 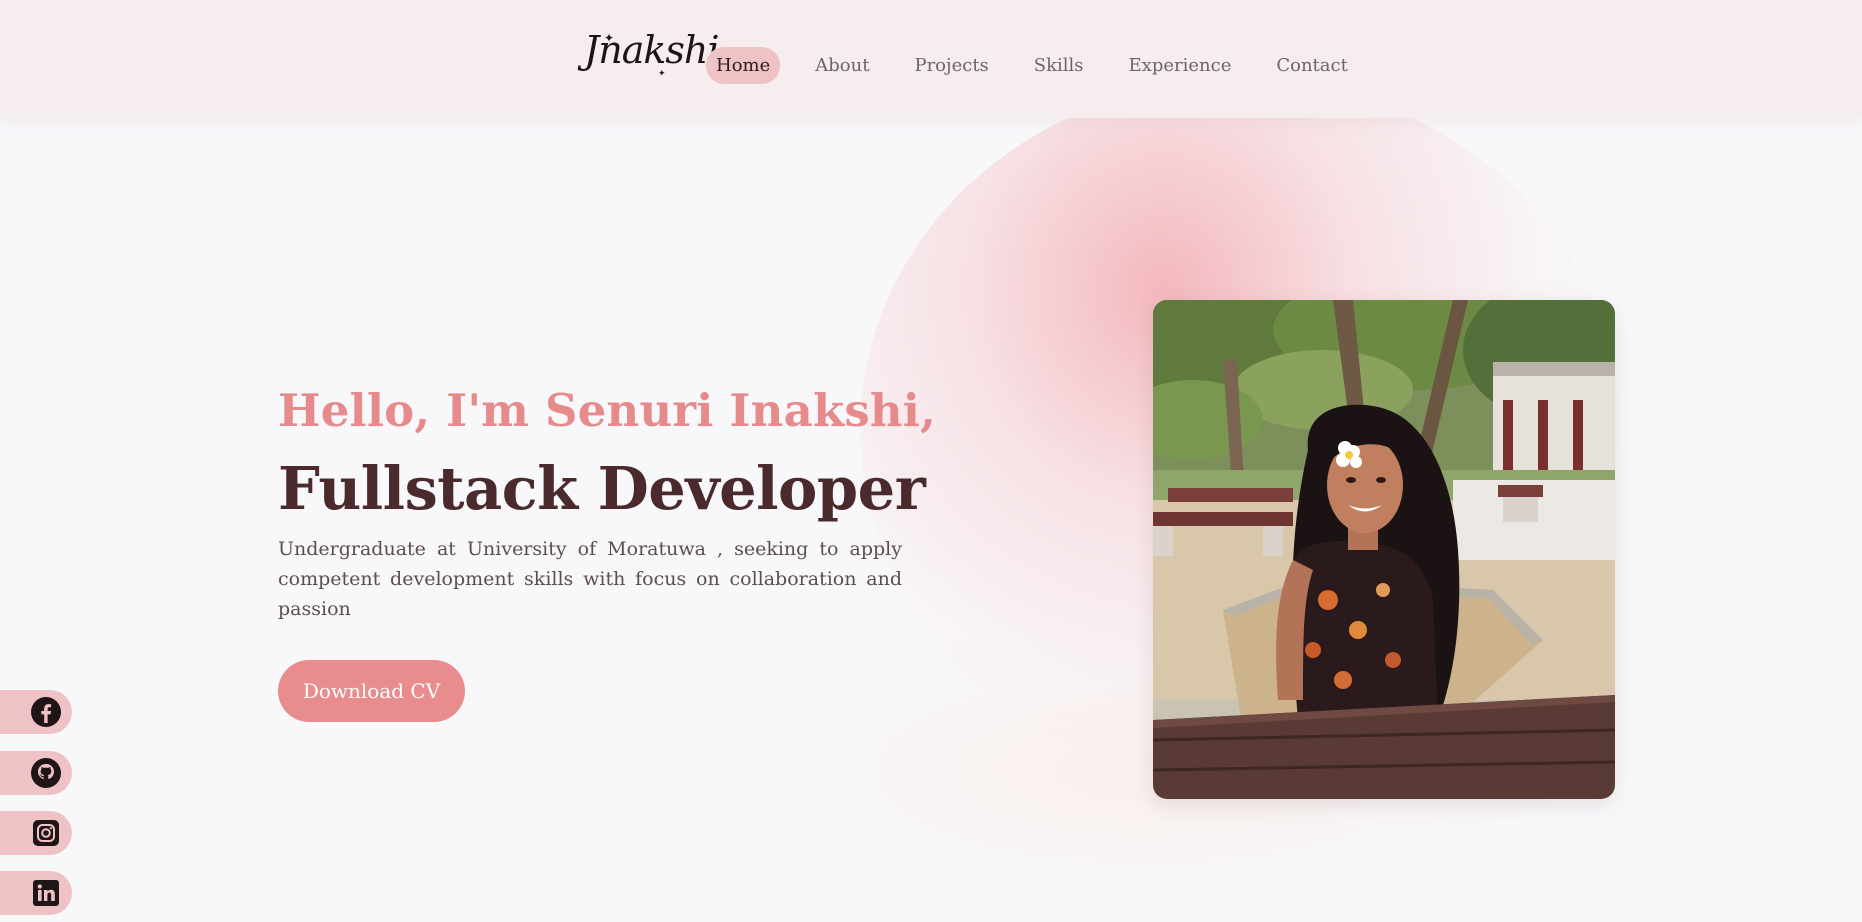 I want to click on instagram-link, so click(x=36, y=833).